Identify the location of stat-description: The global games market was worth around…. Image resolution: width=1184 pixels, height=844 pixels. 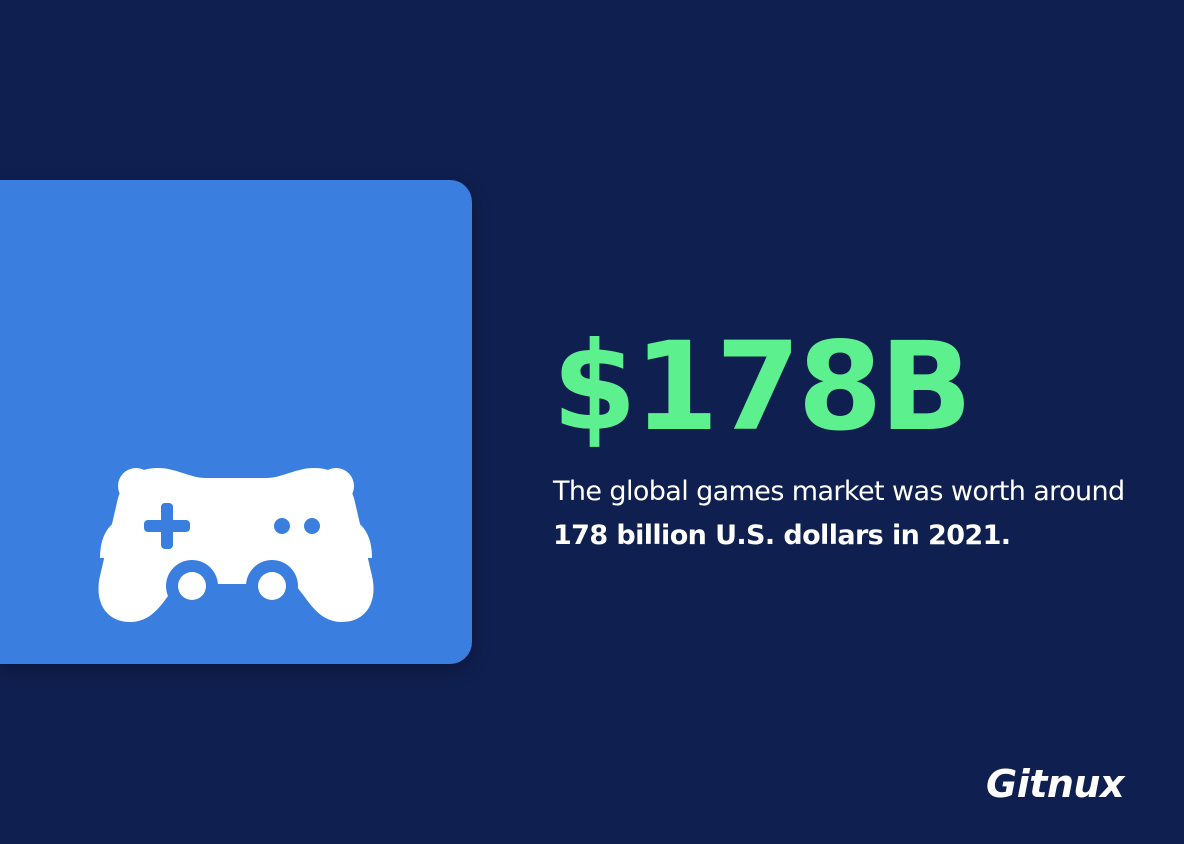
(853, 514).